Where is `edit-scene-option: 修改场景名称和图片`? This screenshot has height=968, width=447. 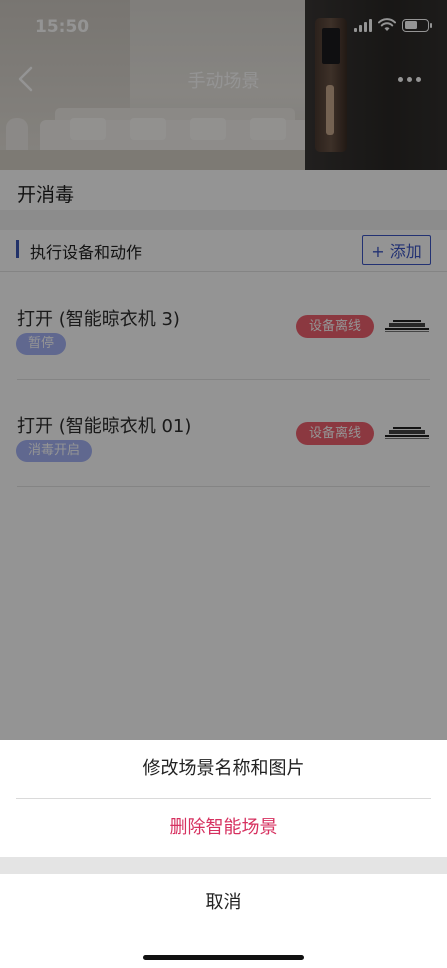
edit-scene-option: 修改场景名称和图片 is located at coordinates (223, 769).